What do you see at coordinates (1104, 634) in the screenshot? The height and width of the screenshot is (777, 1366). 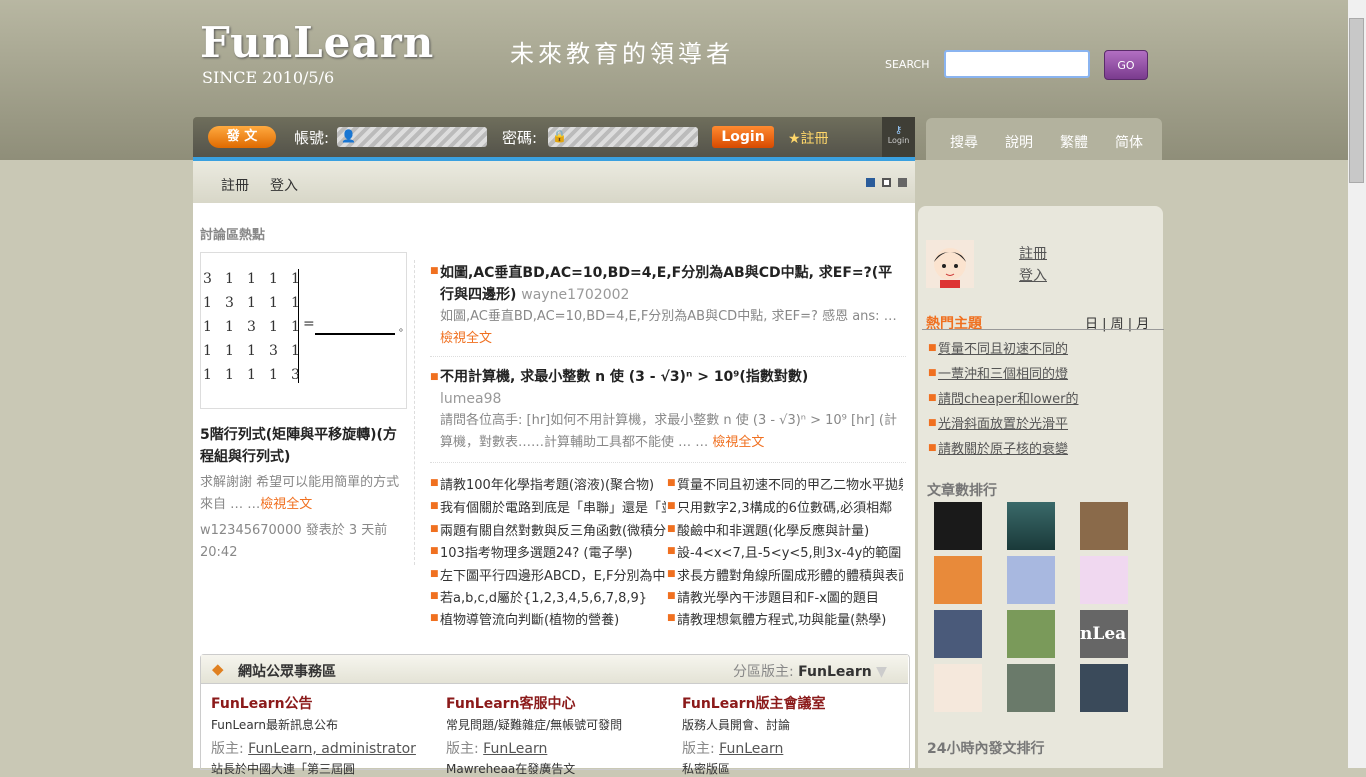 I see `user-thumb: nLea` at bounding box center [1104, 634].